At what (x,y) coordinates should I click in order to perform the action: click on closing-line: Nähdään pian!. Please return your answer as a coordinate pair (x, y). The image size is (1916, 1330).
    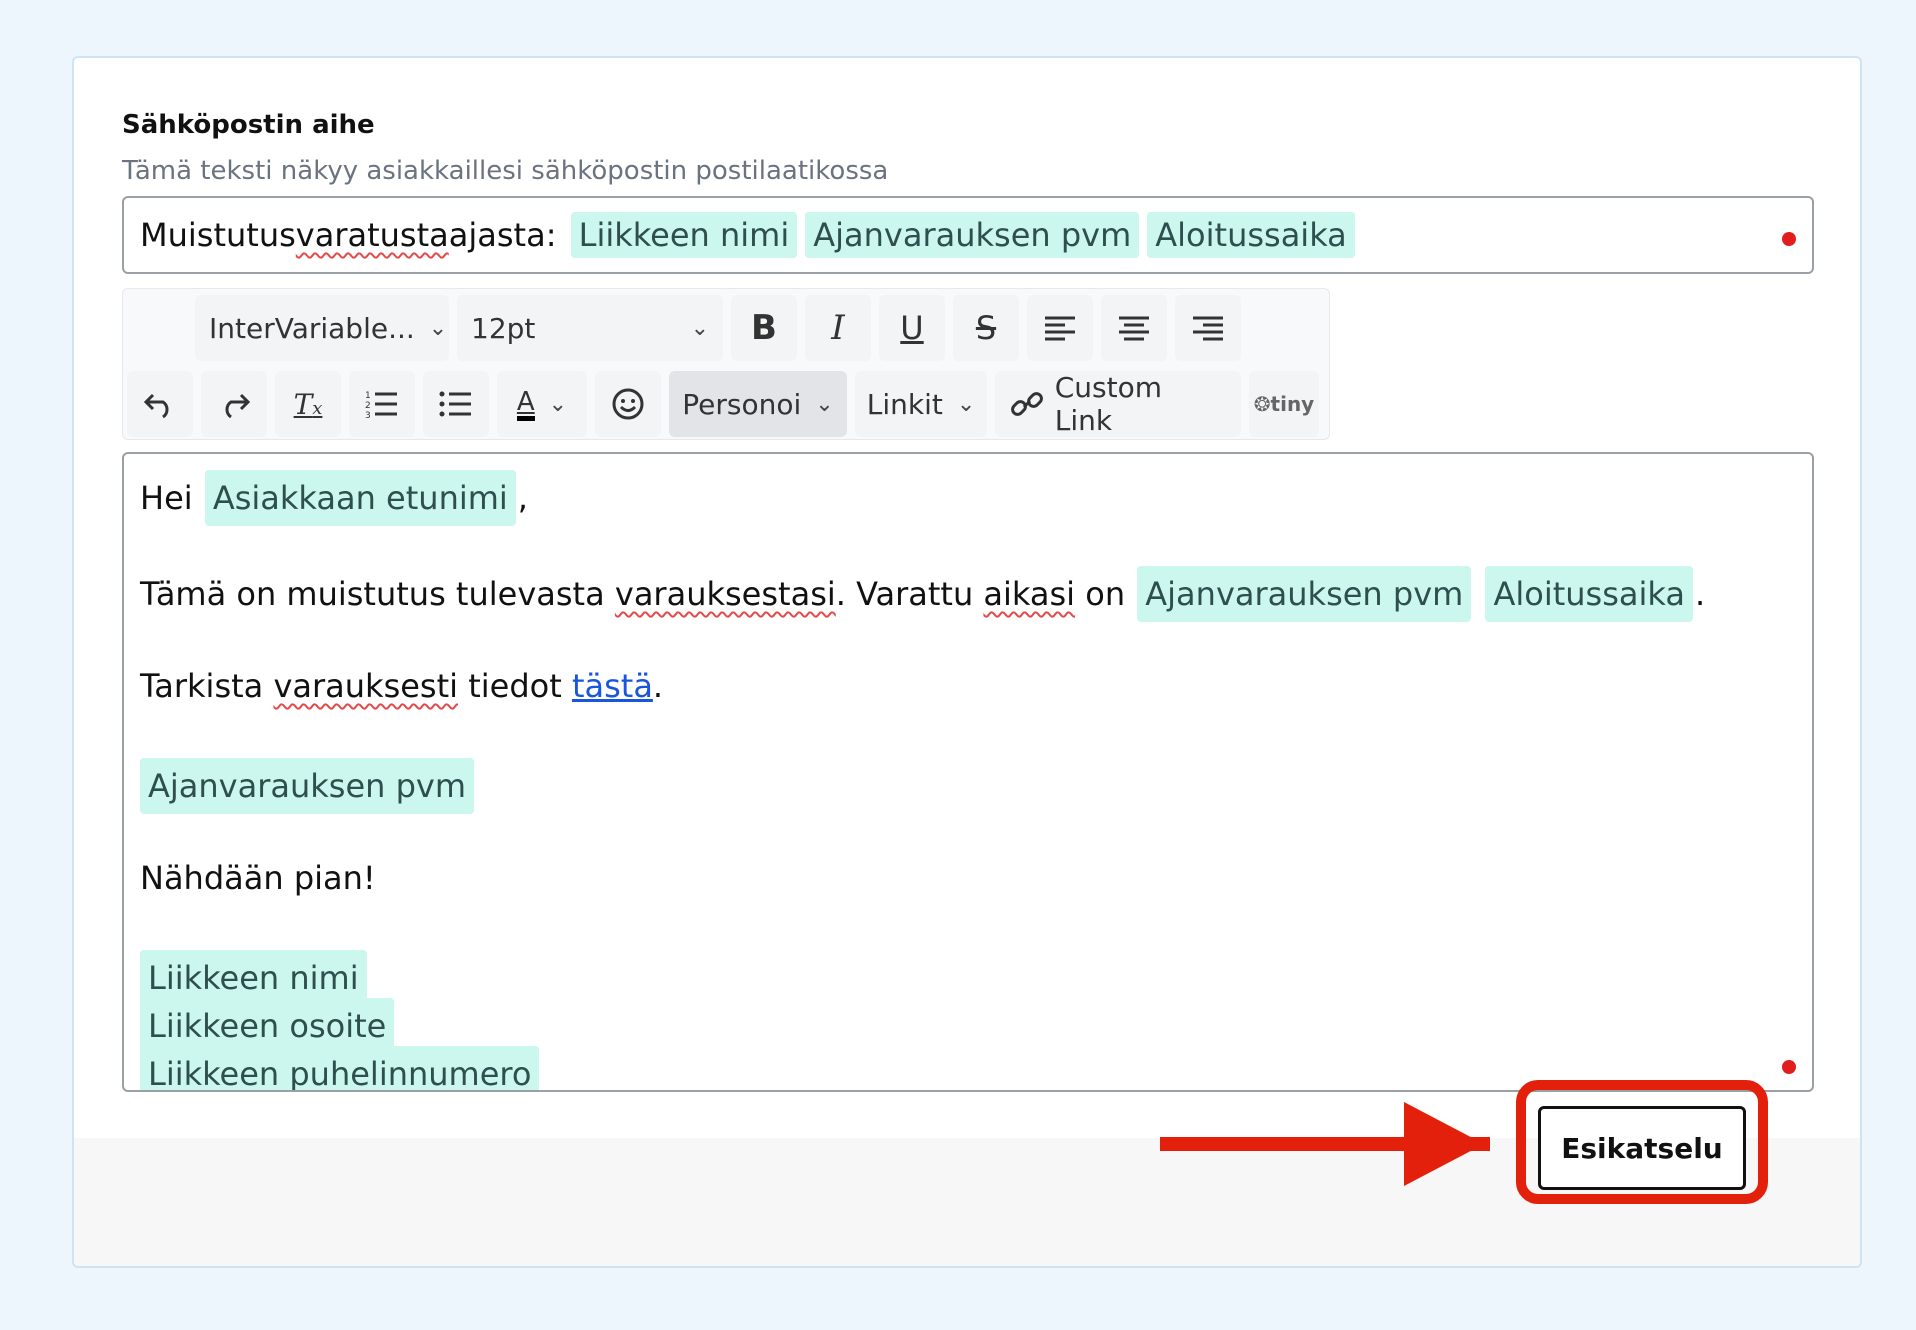
    Looking at the image, I should click on (258, 878).